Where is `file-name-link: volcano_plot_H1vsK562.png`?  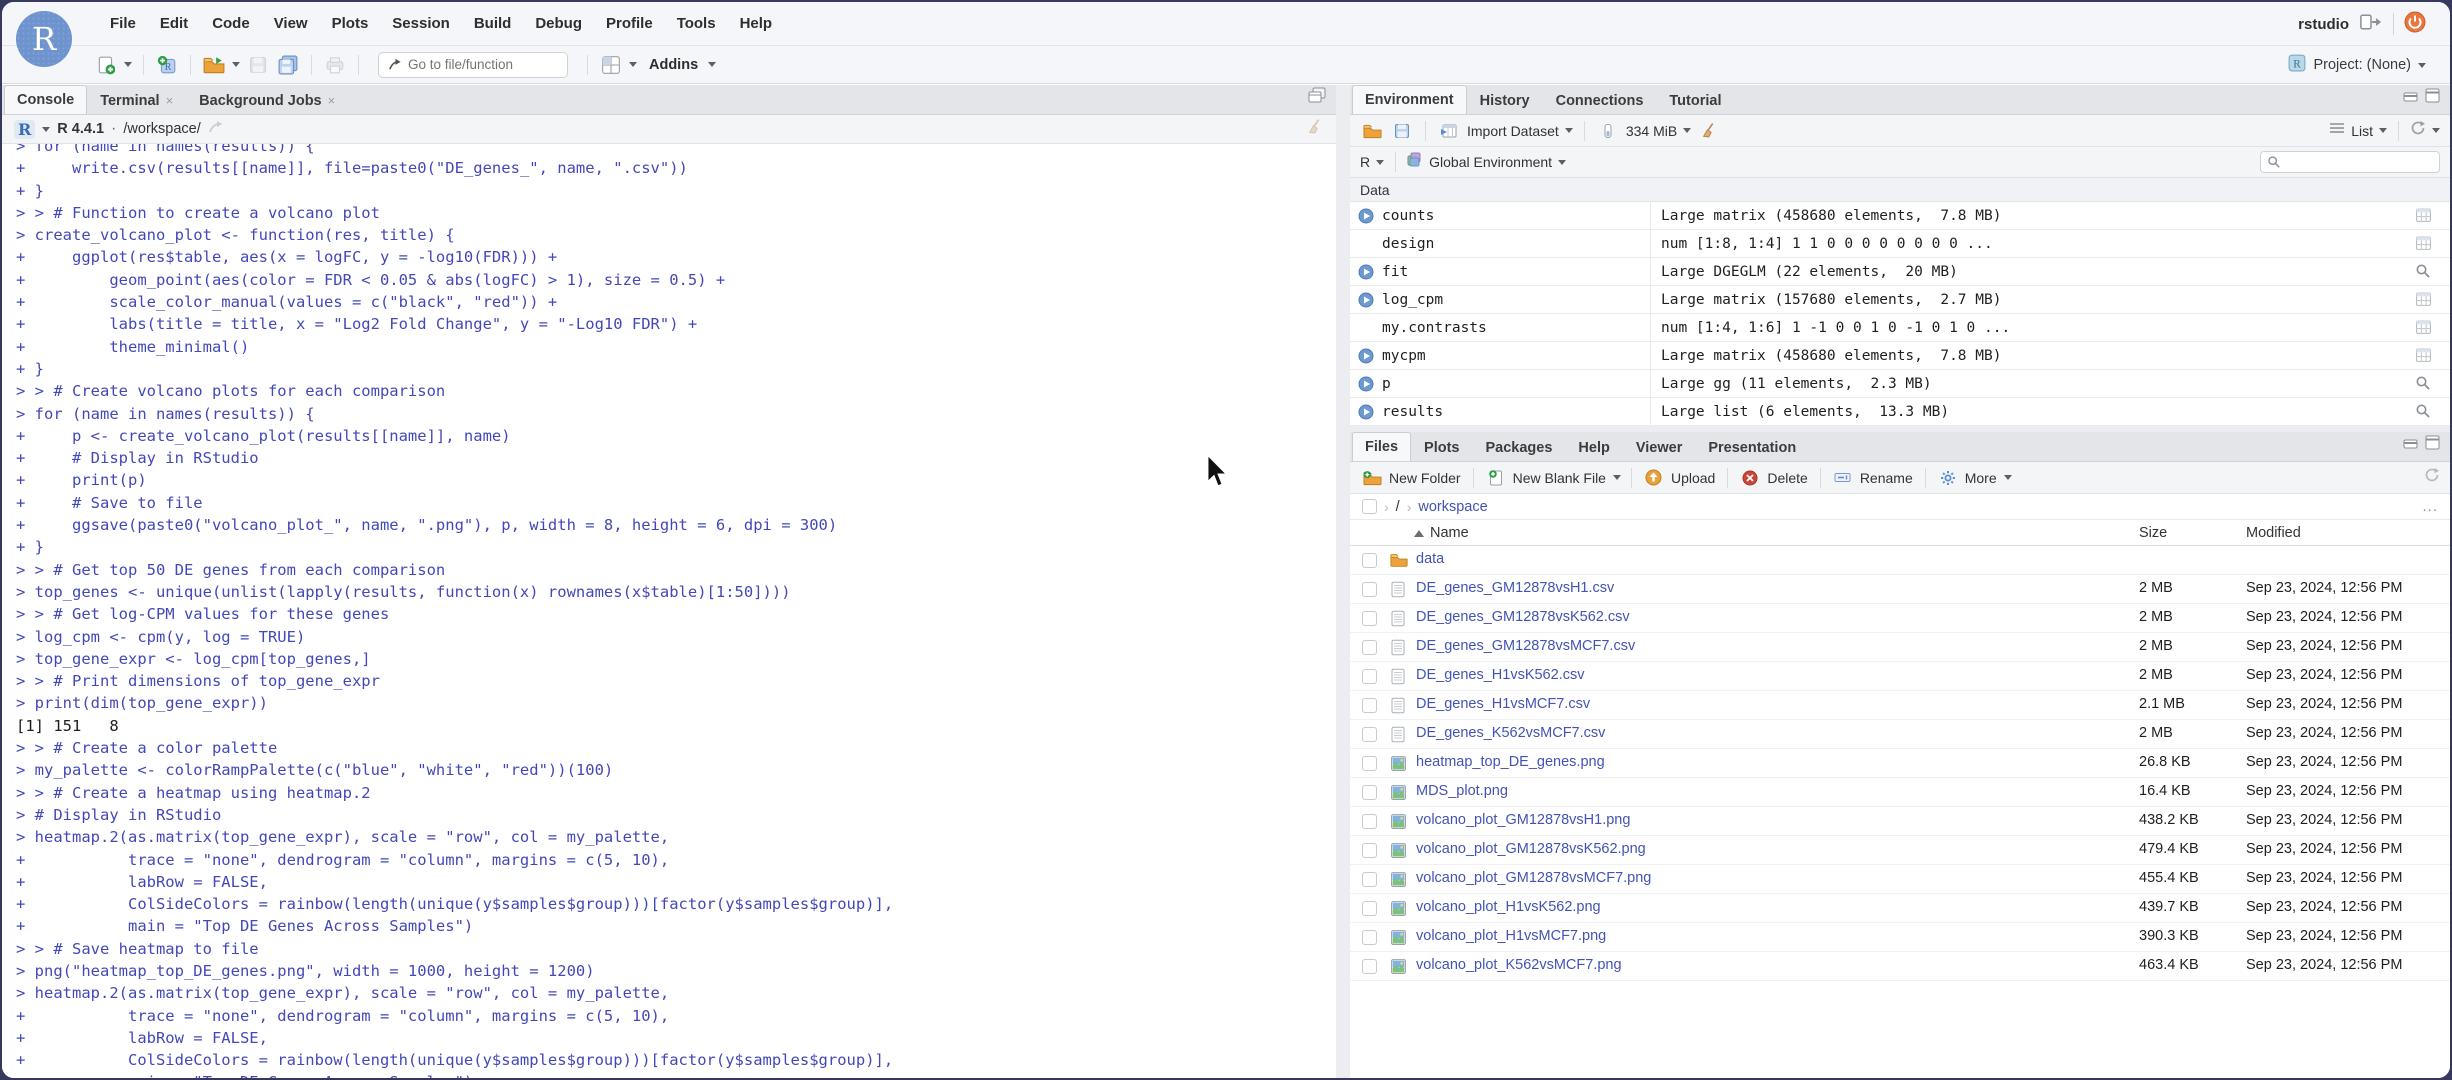
file-name-link: volcano_plot_H1vsK562.png is located at coordinates (1508, 907).